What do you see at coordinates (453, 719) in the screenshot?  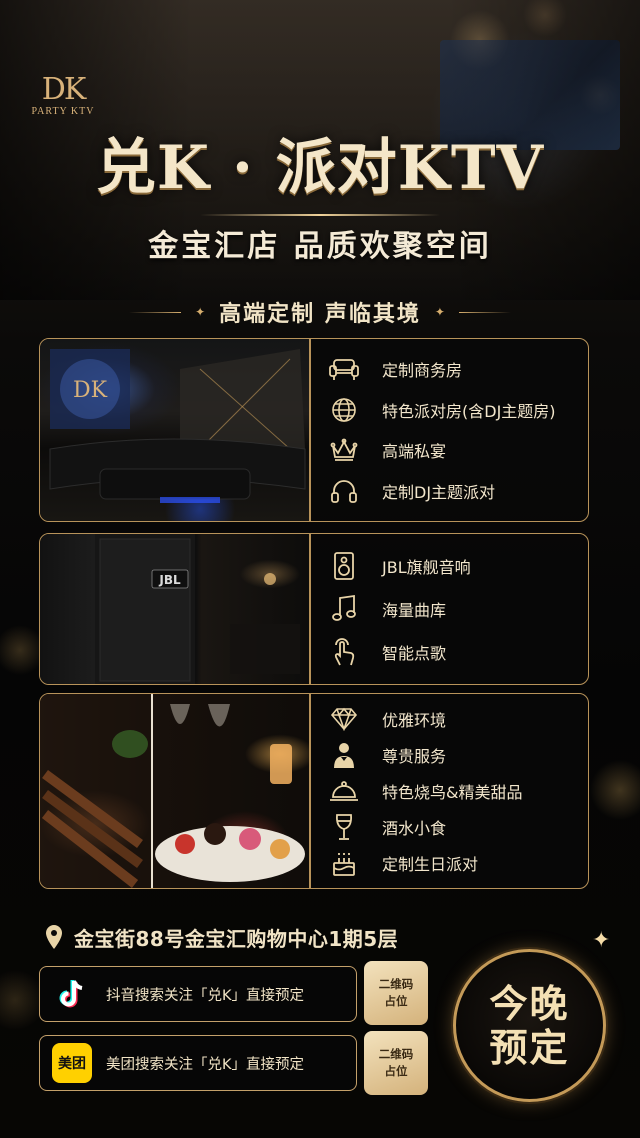 I see `feature-item: 优雅环境` at bounding box center [453, 719].